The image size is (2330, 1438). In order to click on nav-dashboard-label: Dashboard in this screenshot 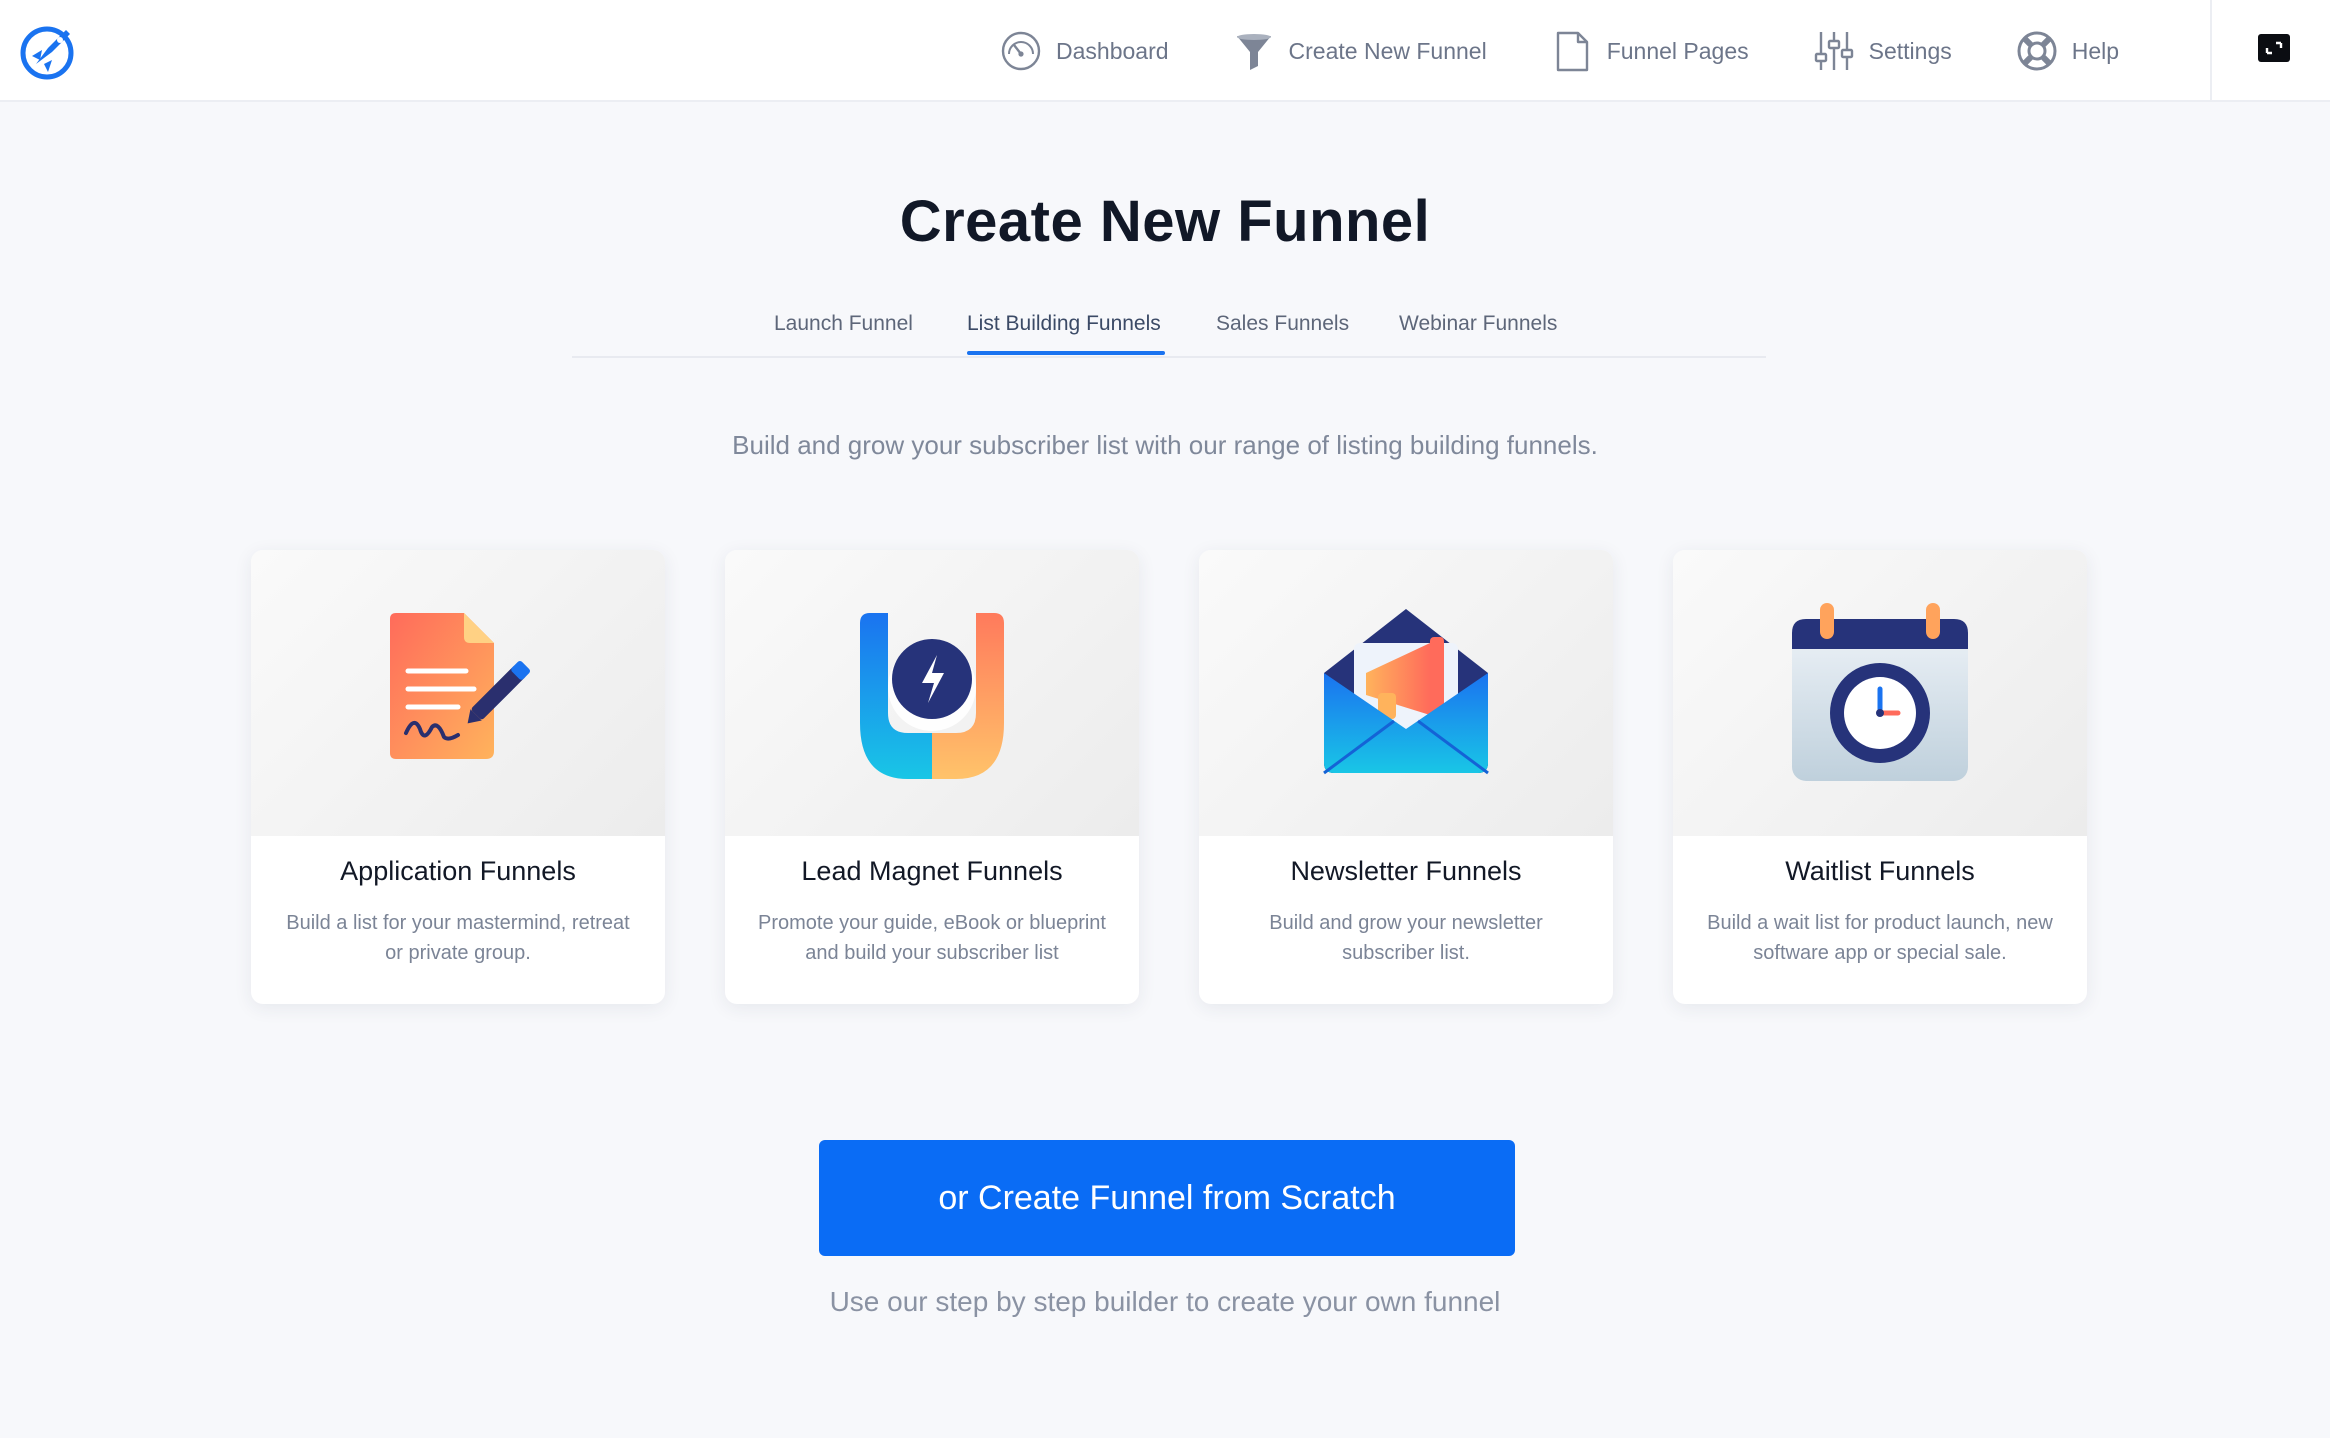, I will do `click(1112, 50)`.